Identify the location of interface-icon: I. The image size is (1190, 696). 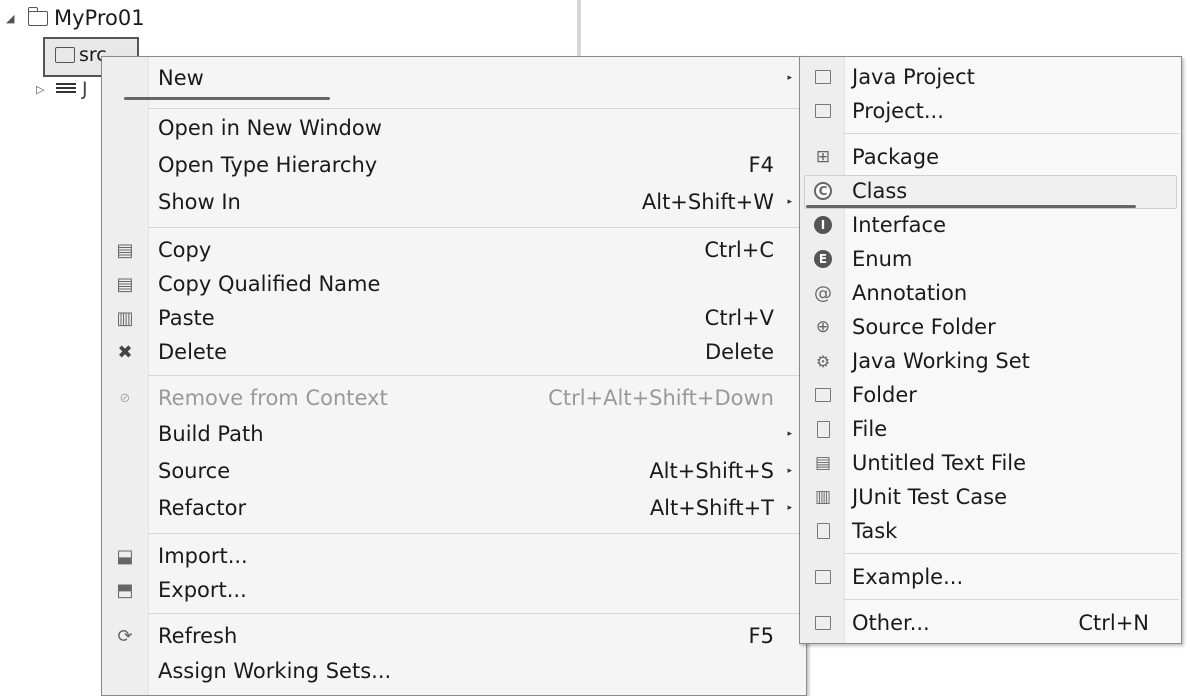
(823, 225).